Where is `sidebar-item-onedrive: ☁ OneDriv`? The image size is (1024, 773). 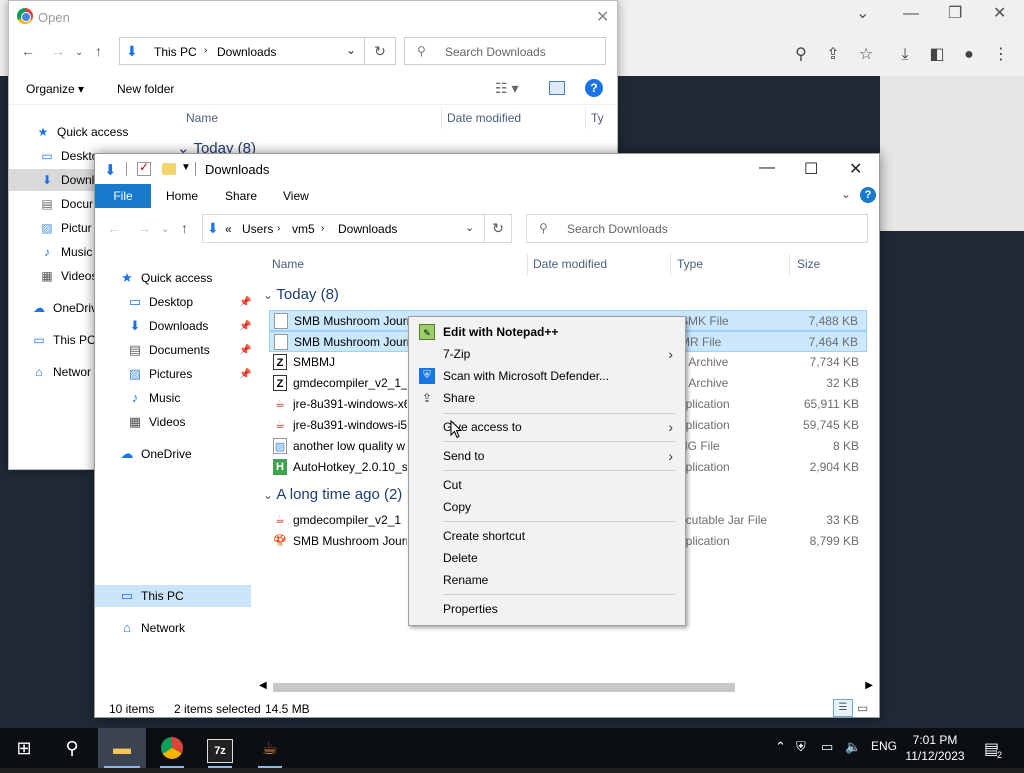 sidebar-item-onedrive: ☁ OneDriv is located at coordinates (64, 308).